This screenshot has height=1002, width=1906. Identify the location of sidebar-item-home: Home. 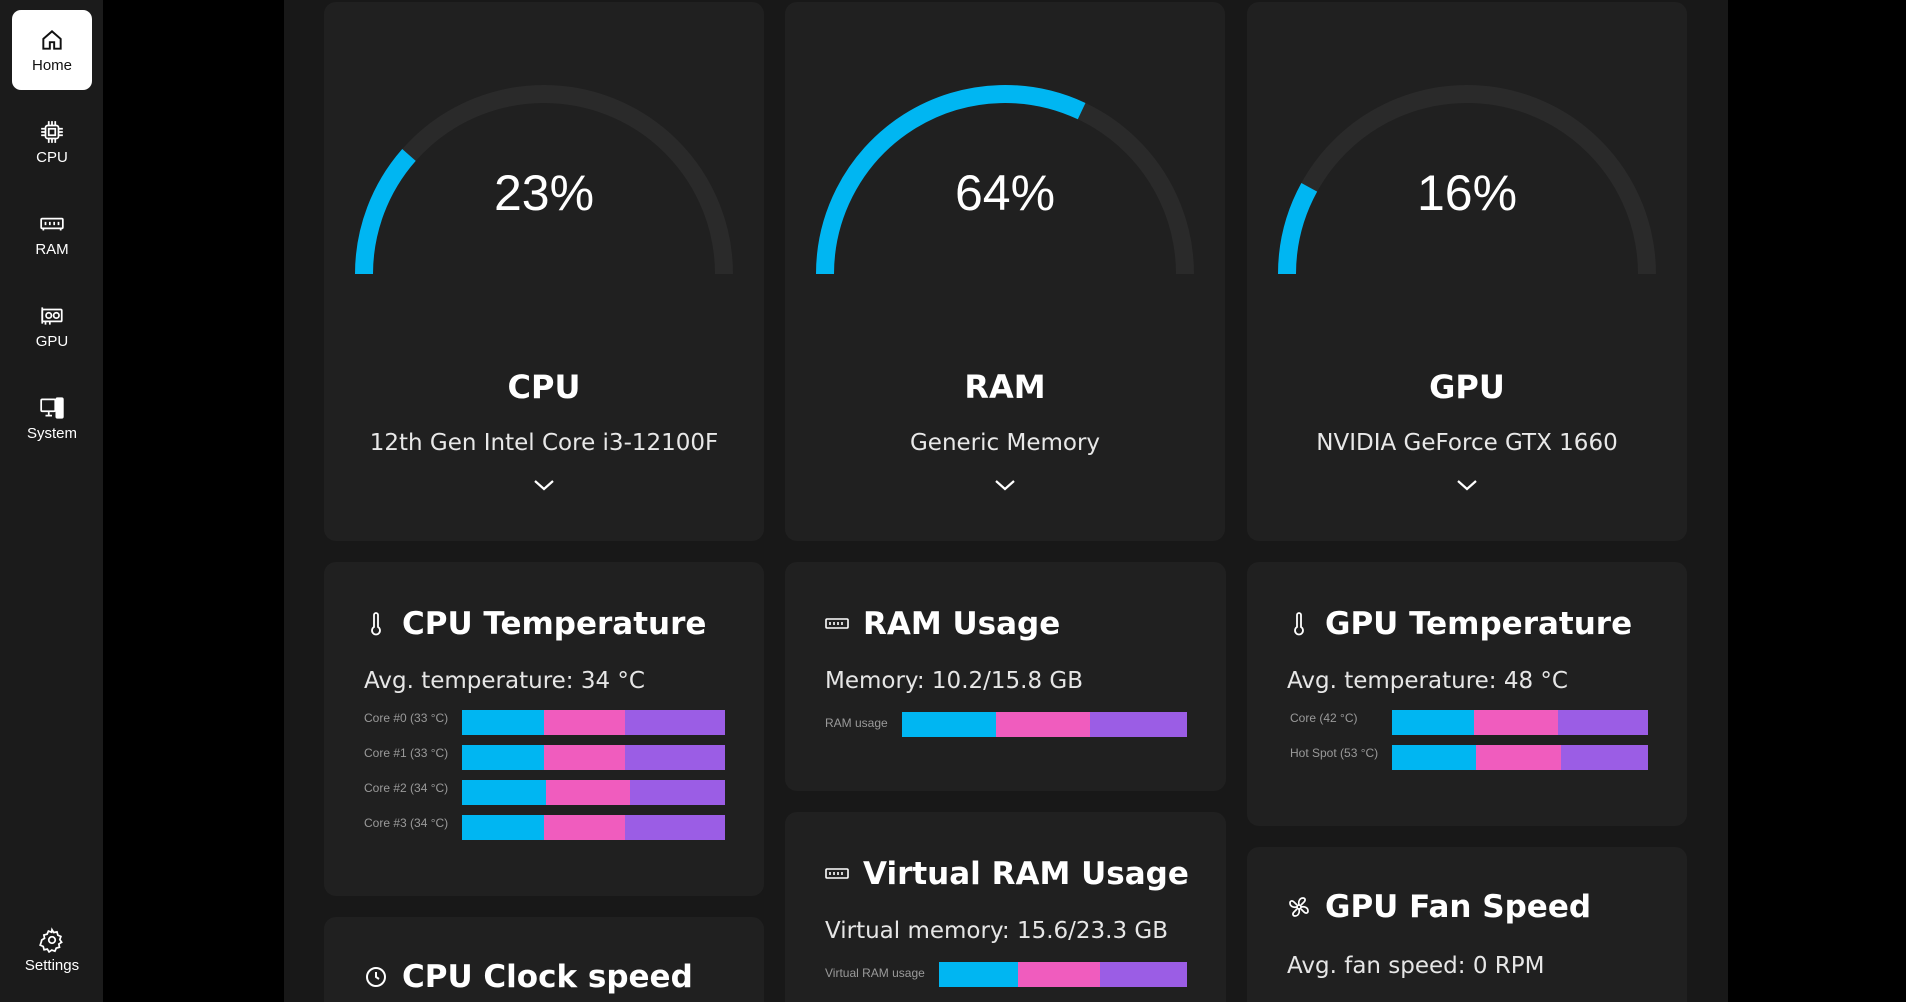
(52, 50).